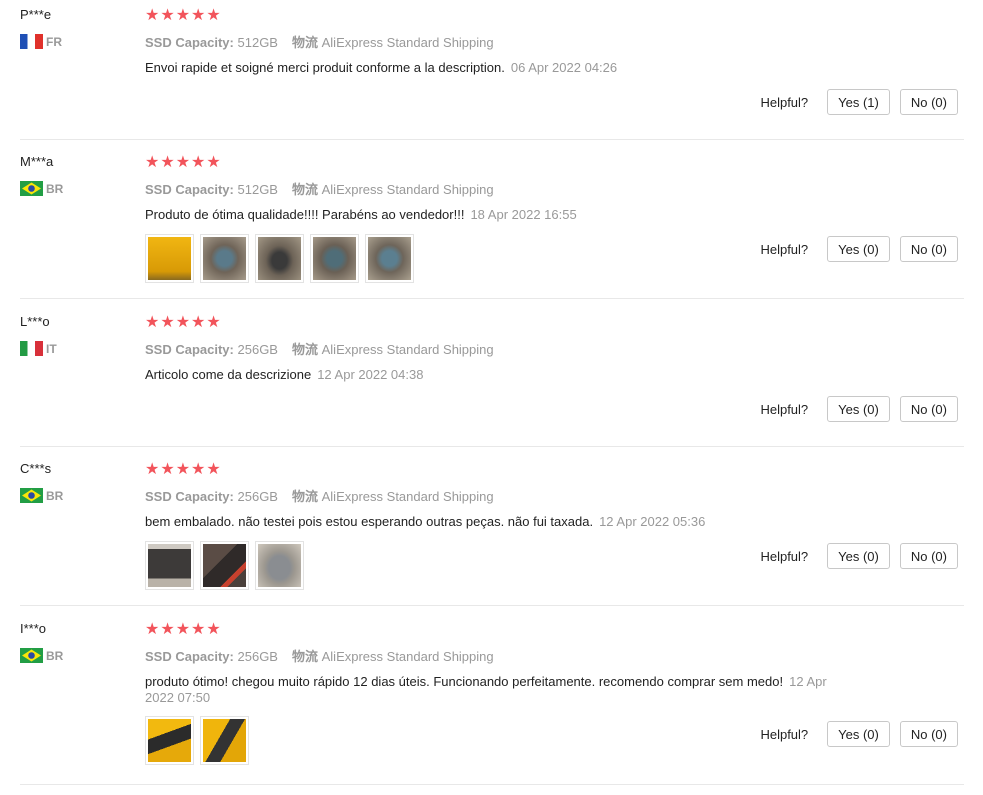 The image size is (983, 795). Describe the element at coordinates (31, 348) in the screenshot. I see `flag-it-icon` at that location.